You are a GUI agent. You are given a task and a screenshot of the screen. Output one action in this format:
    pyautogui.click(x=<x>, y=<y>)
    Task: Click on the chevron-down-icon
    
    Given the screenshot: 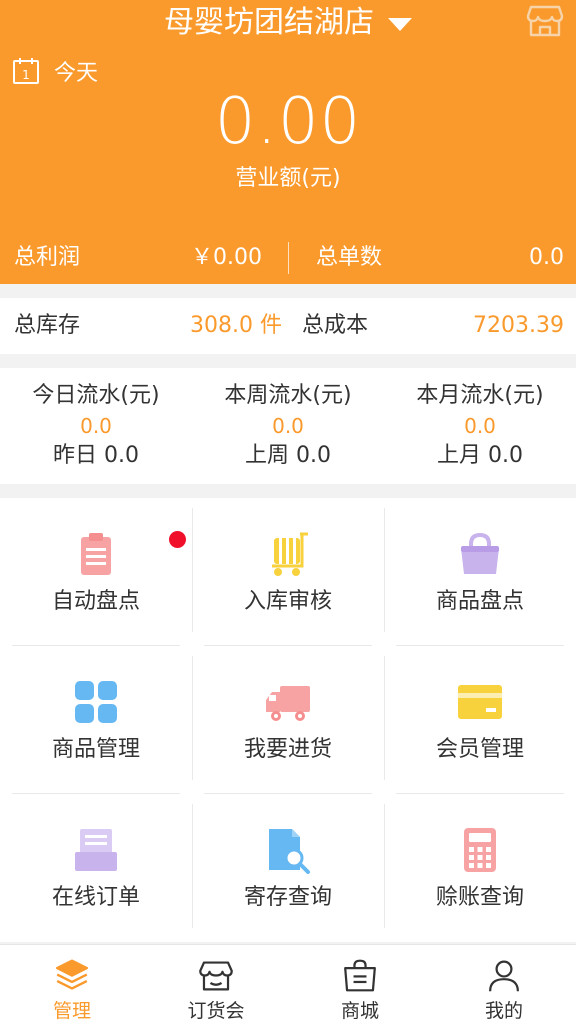 What is the action you would take?
    pyautogui.click(x=400, y=24)
    